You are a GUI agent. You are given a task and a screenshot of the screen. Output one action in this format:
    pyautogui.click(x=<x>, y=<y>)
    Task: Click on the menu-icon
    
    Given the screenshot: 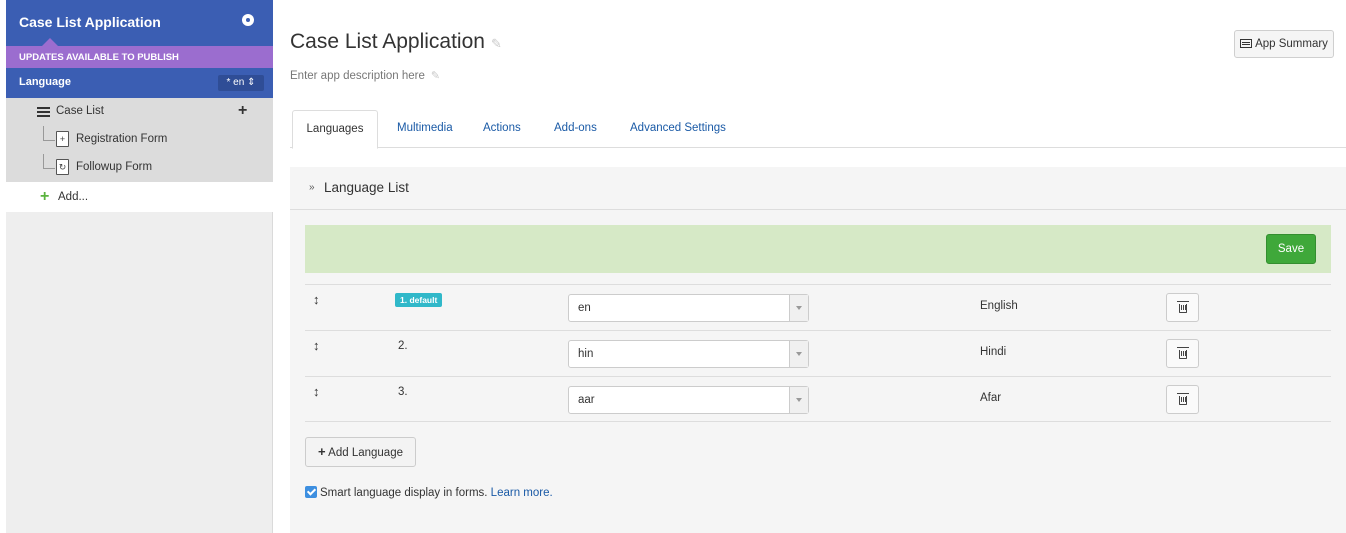 What is the action you would take?
    pyautogui.click(x=43, y=112)
    